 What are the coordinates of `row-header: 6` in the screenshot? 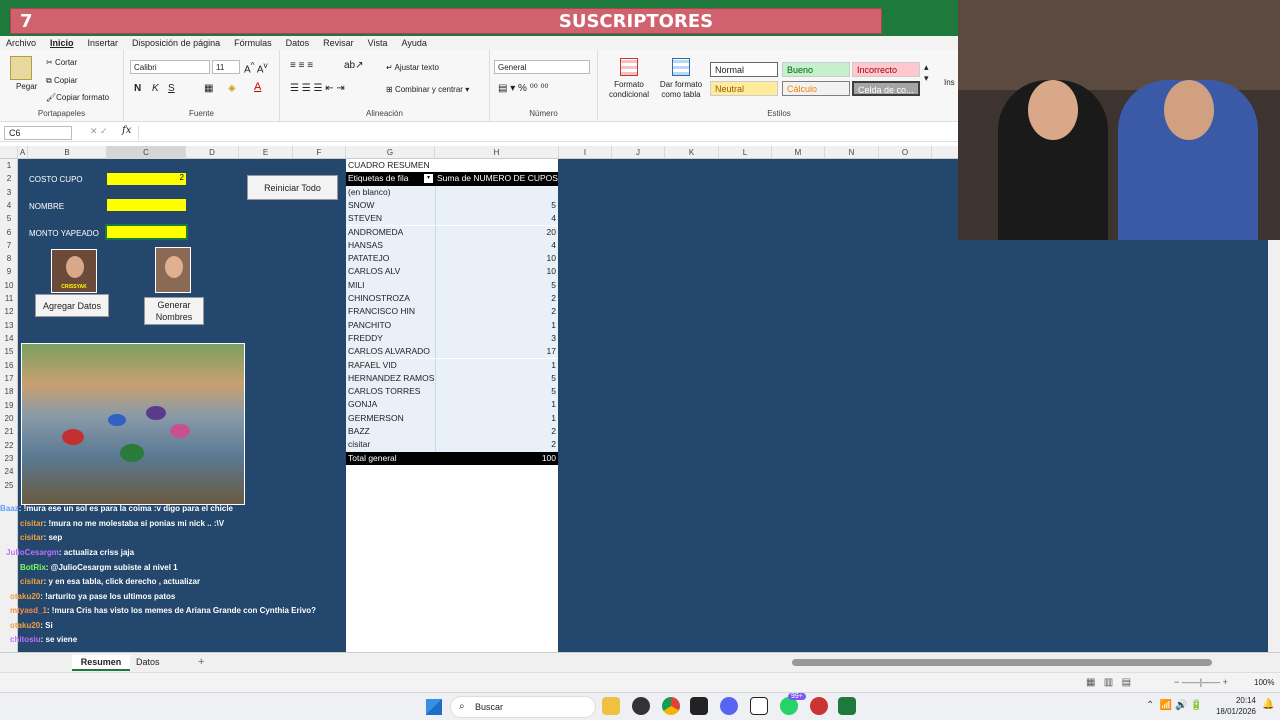 It's located at (9, 232).